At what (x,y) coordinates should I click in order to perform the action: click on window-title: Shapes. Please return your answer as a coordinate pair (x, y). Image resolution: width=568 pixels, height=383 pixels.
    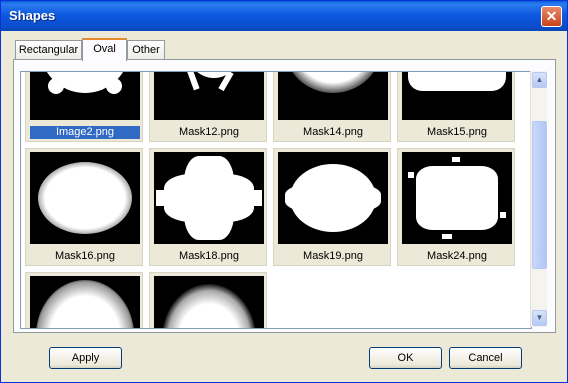
    Looking at the image, I should click on (32, 15).